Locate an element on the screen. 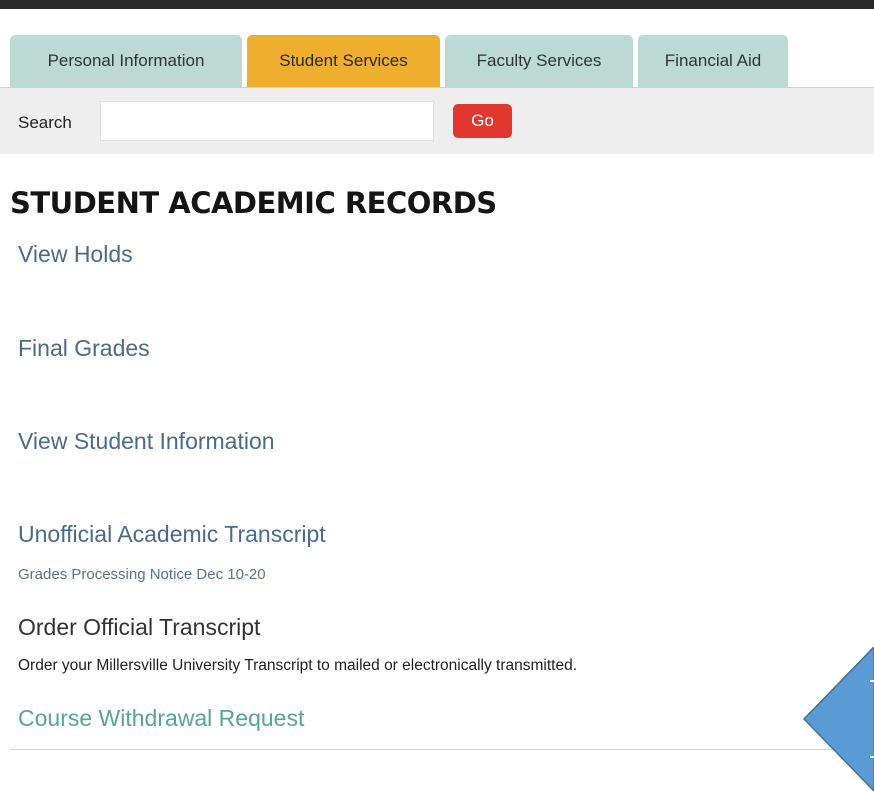 This screenshot has height=791, width=874. view-student-information-link: View Student Information is located at coordinates (146, 441).